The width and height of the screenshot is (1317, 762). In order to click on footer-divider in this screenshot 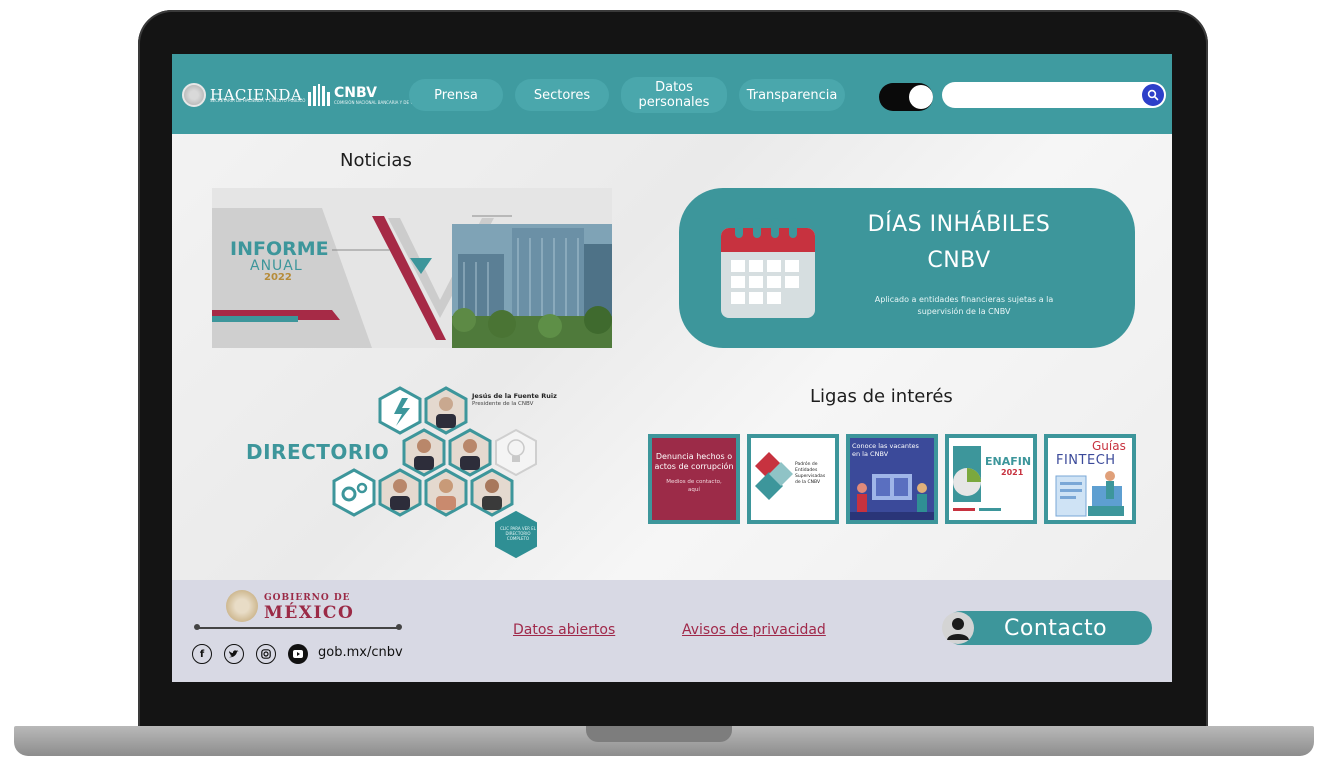, I will do `click(298, 628)`.